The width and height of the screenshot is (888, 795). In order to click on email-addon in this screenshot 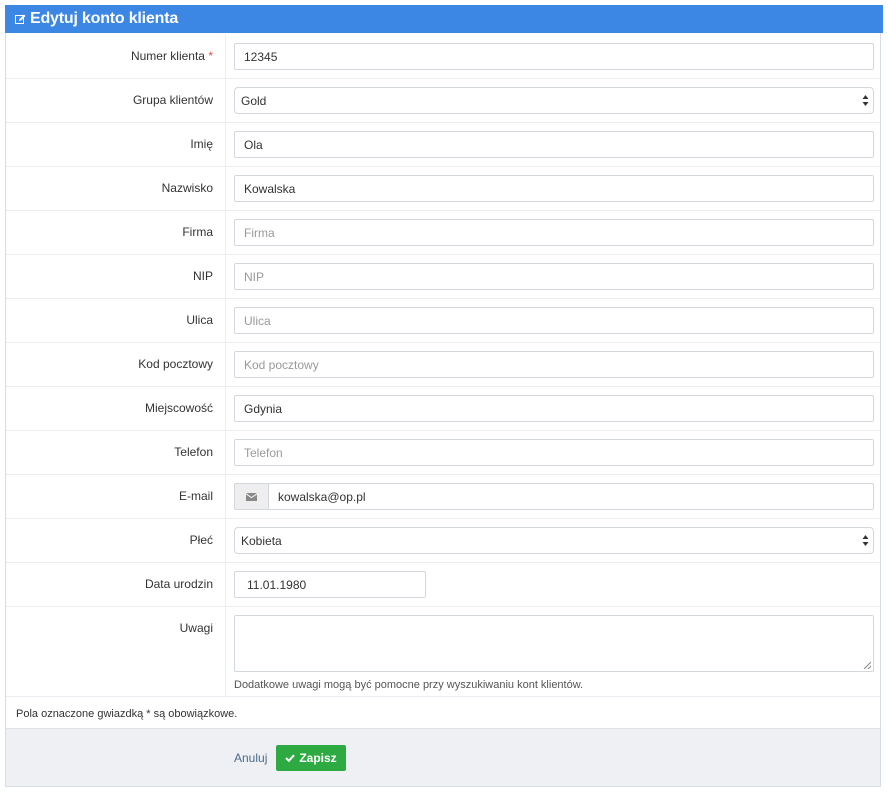, I will do `click(251, 496)`.